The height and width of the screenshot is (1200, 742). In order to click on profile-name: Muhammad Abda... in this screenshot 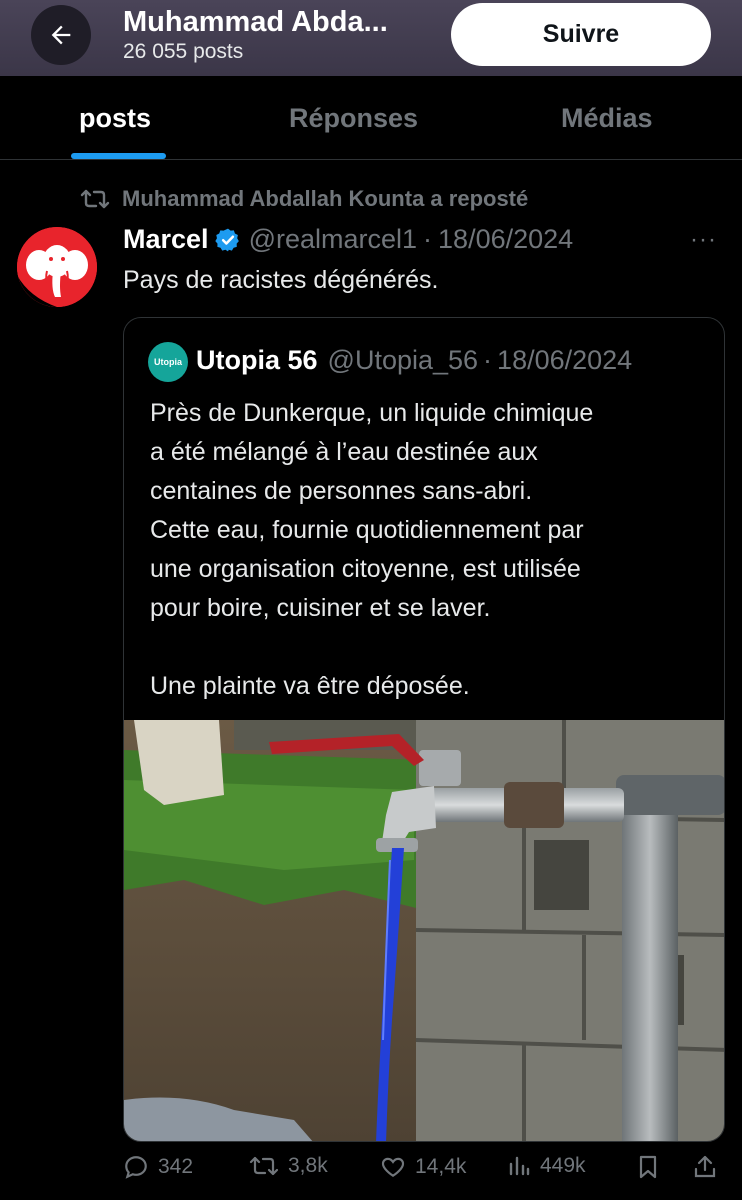, I will do `click(255, 22)`.